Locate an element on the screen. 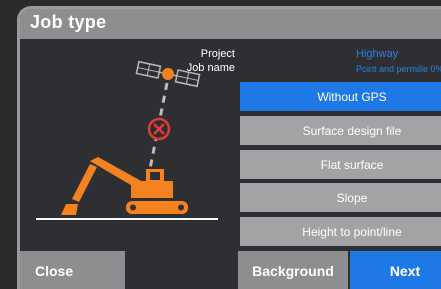 This screenshot has height=289, width=441. satellite-icon is located at coordinates (168, 74).